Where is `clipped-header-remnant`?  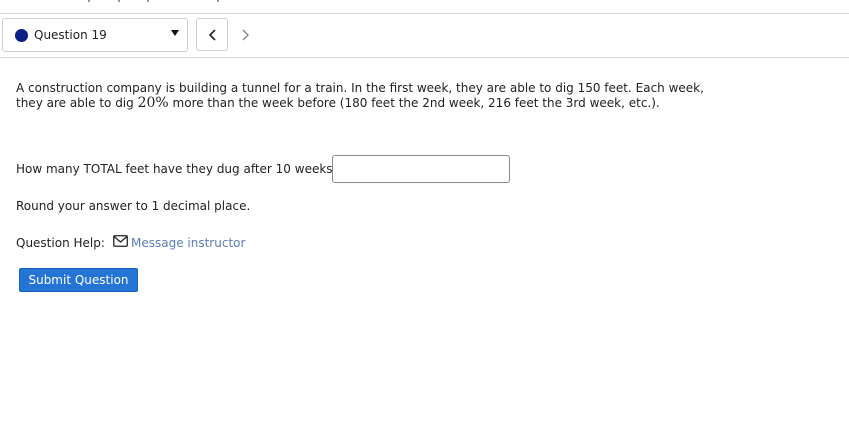
clipped-header-remnant is located at coordinates (130, 2).